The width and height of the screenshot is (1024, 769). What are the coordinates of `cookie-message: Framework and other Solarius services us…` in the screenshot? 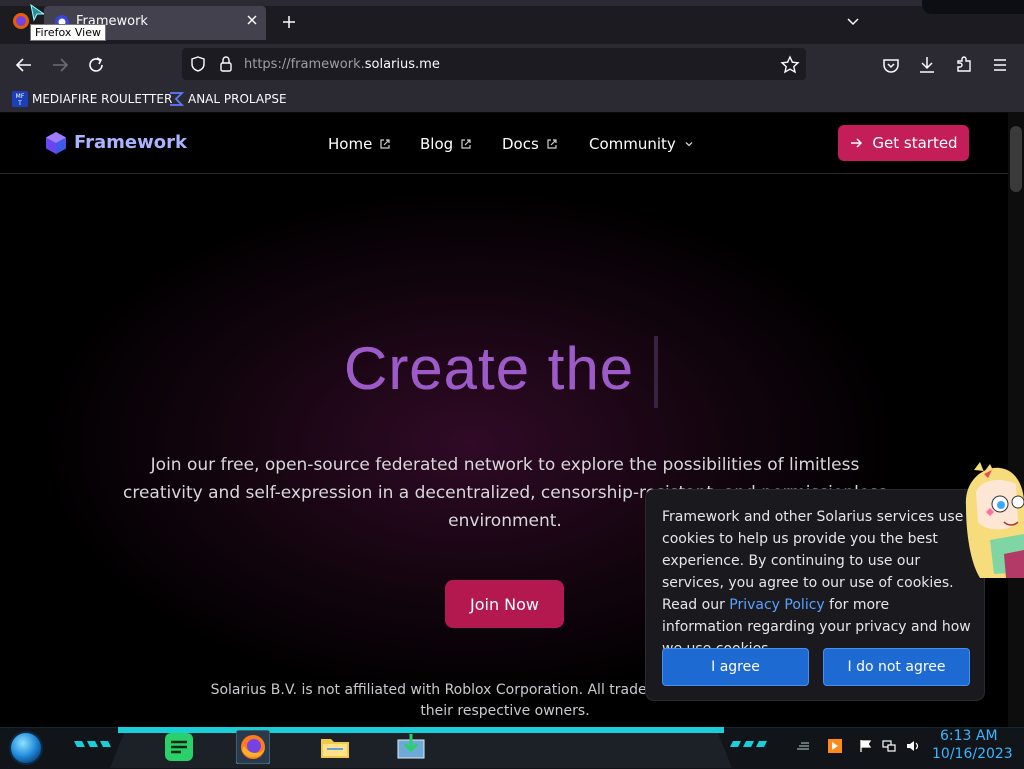 It's located at (817, 583).